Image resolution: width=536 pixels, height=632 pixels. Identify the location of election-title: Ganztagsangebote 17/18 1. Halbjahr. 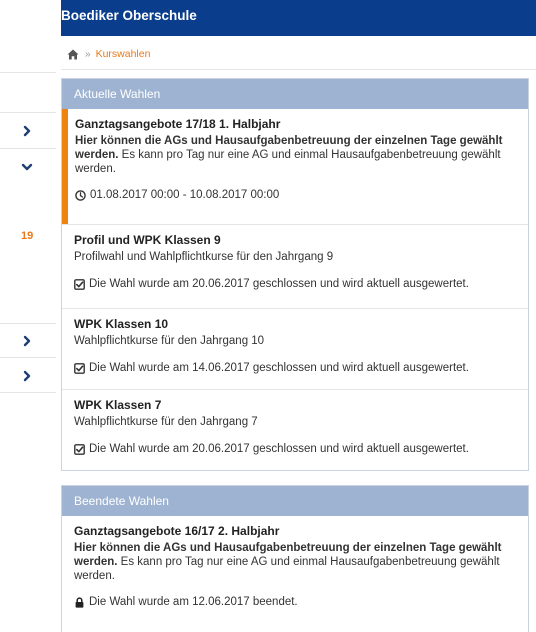
(178, 124).